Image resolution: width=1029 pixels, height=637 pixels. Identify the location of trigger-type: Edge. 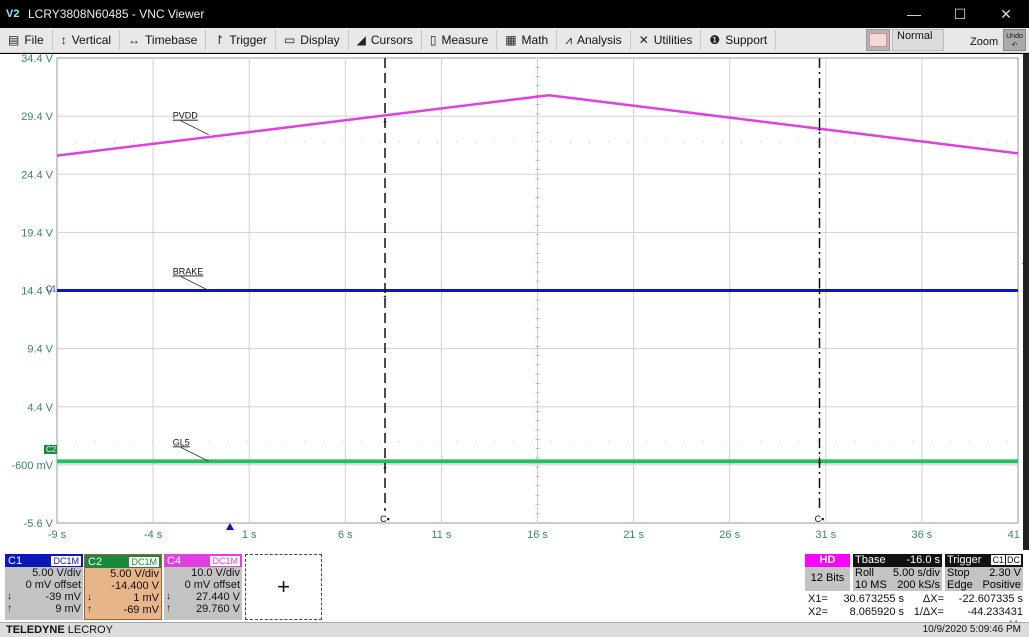
(960, 585).